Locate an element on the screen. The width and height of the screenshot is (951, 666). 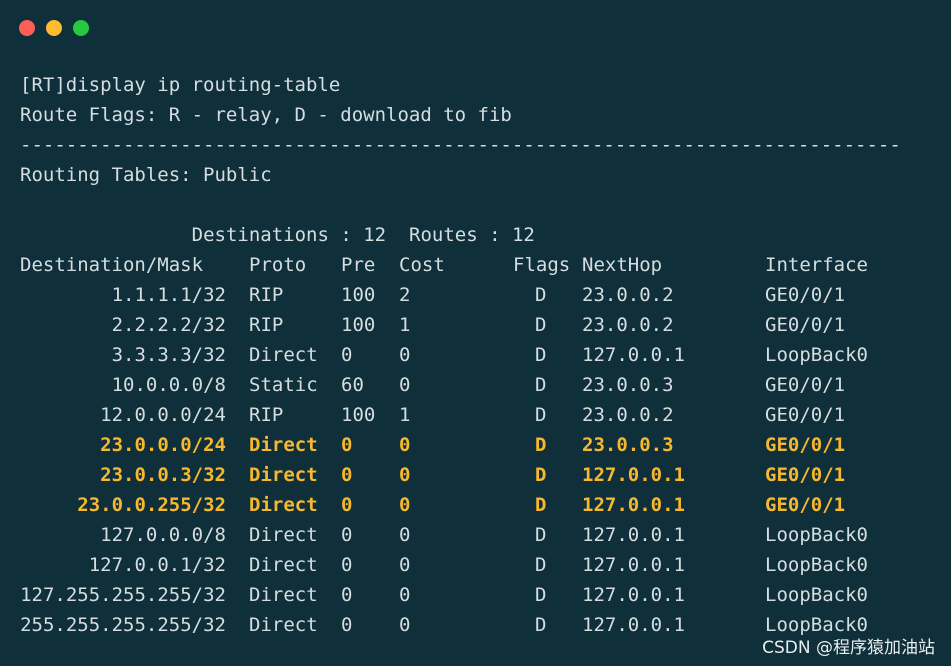
route-destination: 127.0.0.0/8 is located at coordinates (163, 535).